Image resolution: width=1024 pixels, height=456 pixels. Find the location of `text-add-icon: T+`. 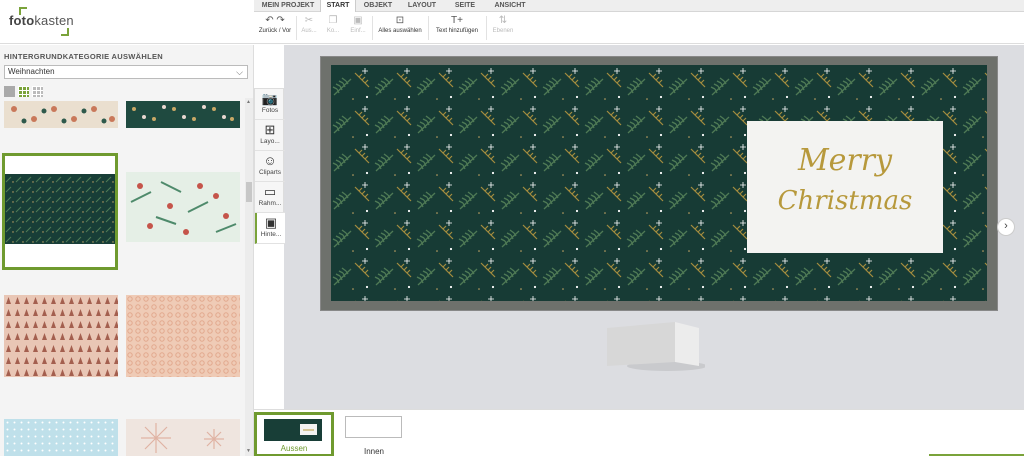

text-add-icon: T+ is located at coordinates (457, 20).